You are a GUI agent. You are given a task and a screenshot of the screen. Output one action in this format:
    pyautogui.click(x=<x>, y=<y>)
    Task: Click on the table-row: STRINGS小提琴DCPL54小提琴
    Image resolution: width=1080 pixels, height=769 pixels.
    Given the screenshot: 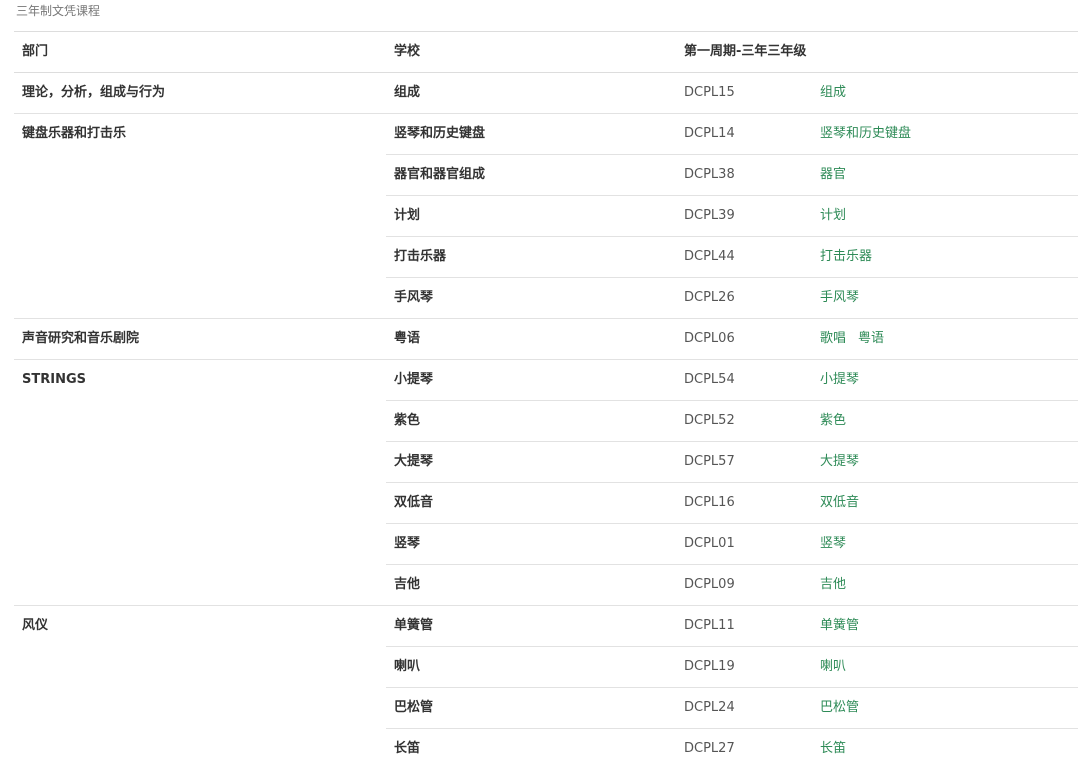 What is the action you would take?
    pyautogui.click(x=546, y=380)
    